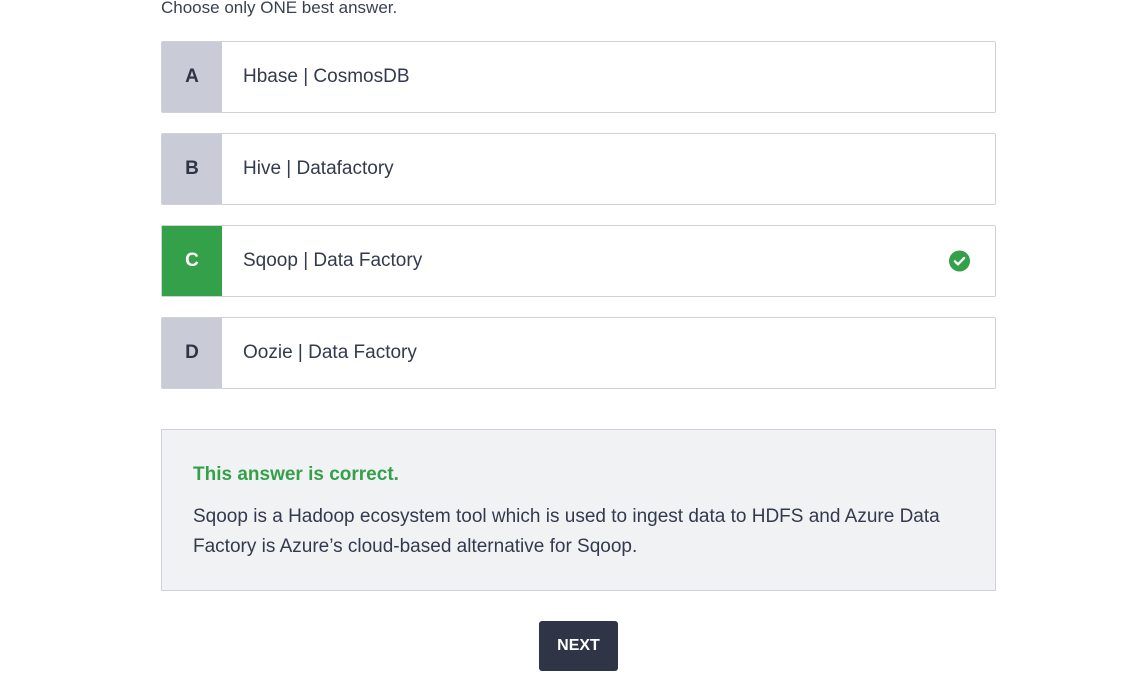 This screenshot has width=1136, height=688. What do you see at coordinates (578, 353) in the screenshot?
I see `option-d: D Oozie | Data Factory` at bounding box center [578, 353].